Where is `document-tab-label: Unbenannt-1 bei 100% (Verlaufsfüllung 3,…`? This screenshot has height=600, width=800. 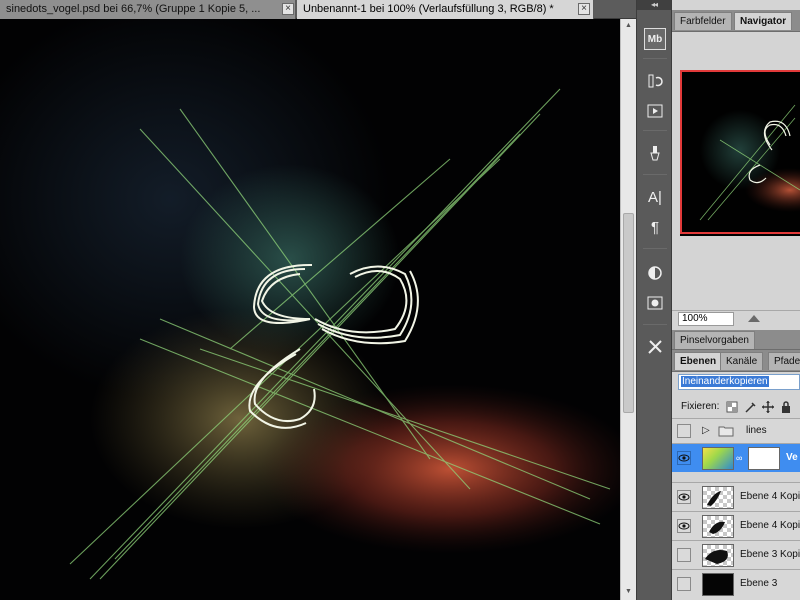 document-tab-label: Unbenannt-1 bei 100% (Verlaufsfüllung 3,… is located at coordinates (428, 9).